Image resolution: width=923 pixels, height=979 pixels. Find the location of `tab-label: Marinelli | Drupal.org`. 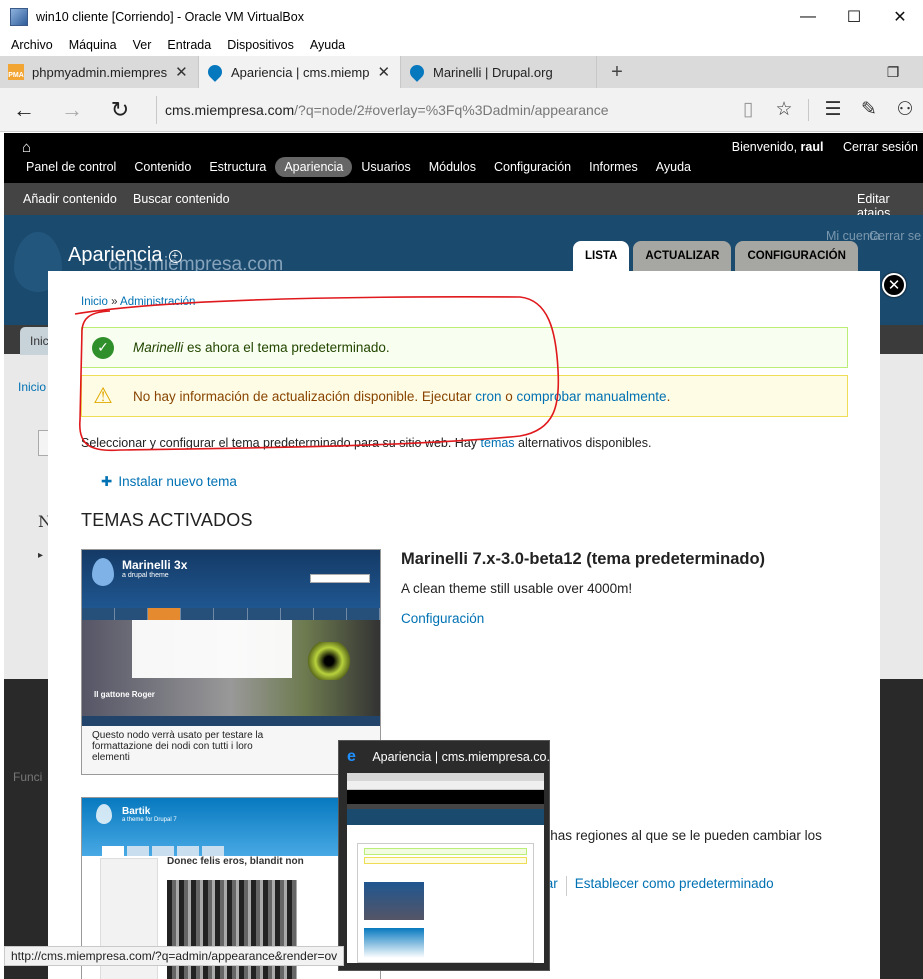

tab-label: Marinelli | Drupal.org is located at coordinates (493, 72).